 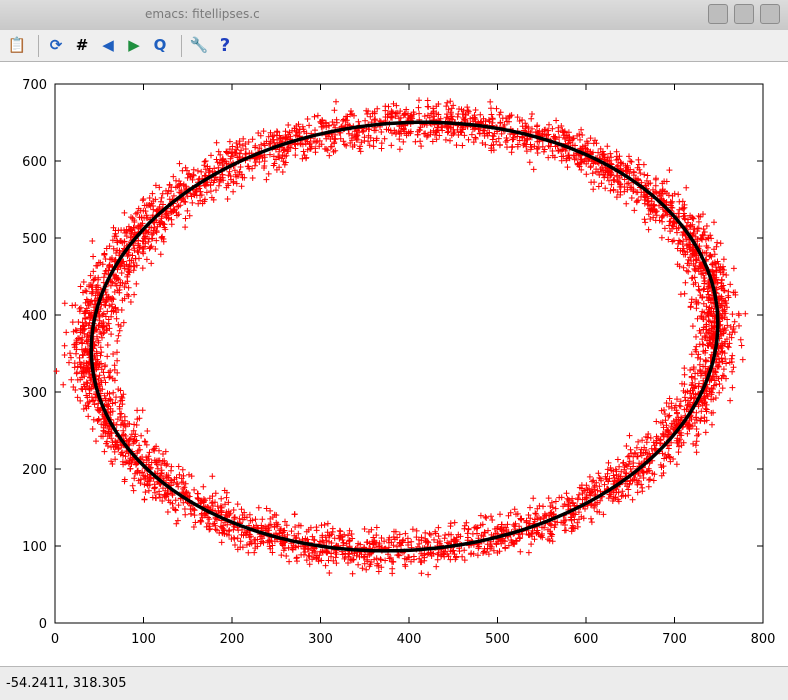 I want to click on x-tick-label: 700, so click(x=674, y=639).